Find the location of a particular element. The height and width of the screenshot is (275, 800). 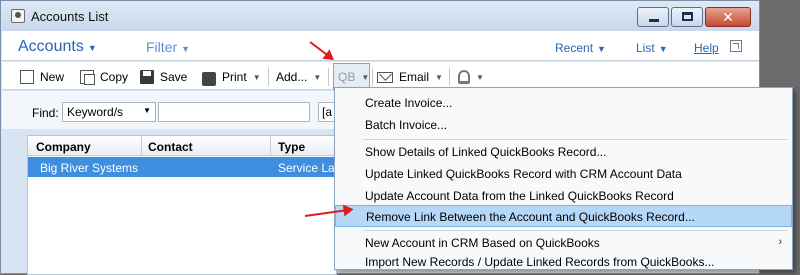

copy-button: Copy is located at coordinates (104, 77).